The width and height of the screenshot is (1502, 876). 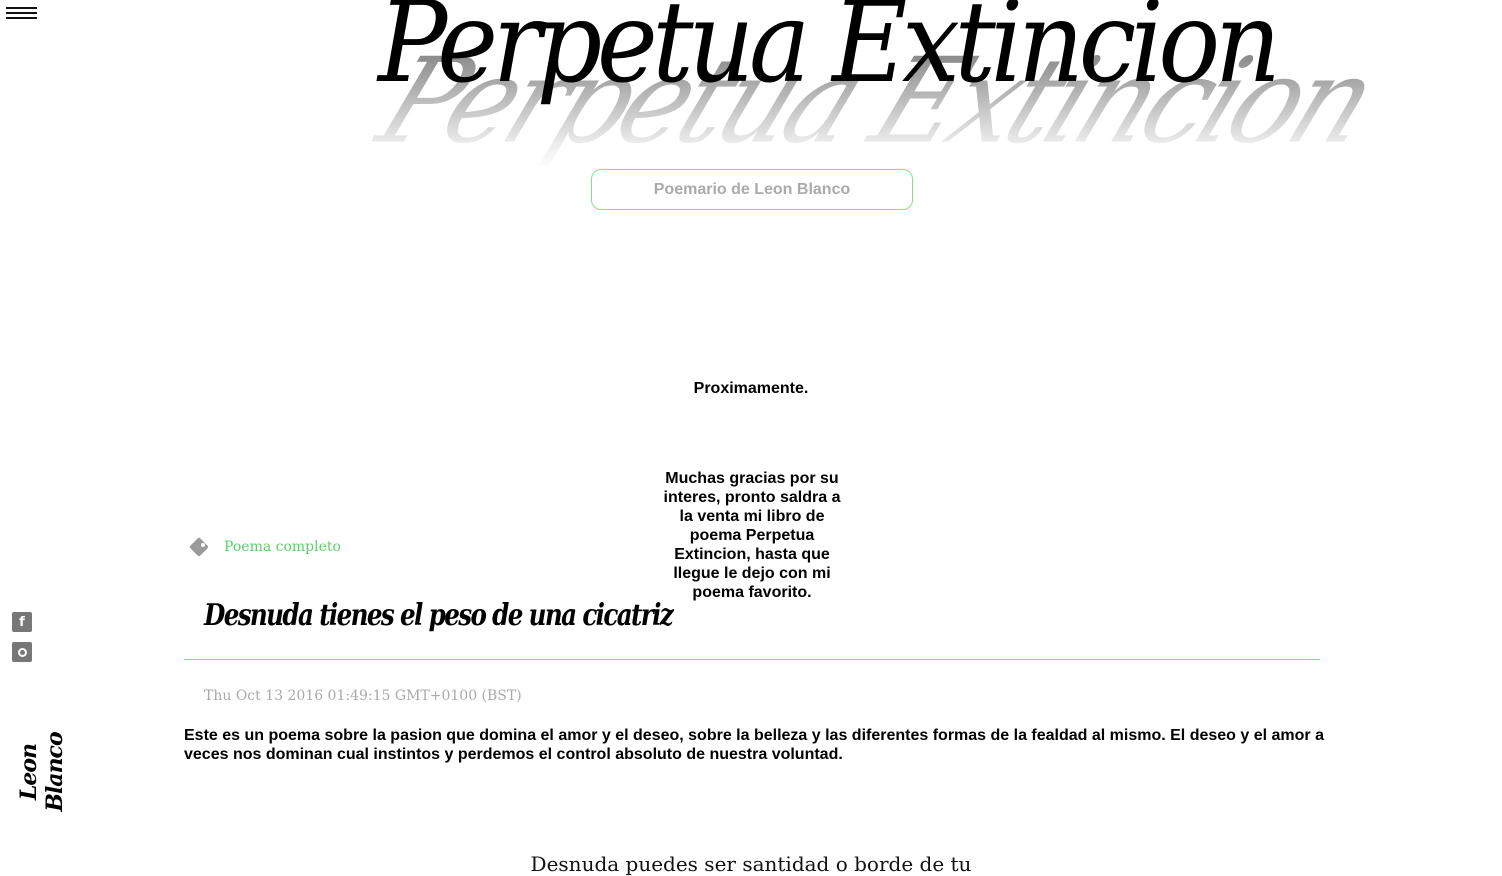 I want to click on post-date: Thu Oct 13 2016 01:49:15 GMT+0100 (BST), so click(x=363, y=696).